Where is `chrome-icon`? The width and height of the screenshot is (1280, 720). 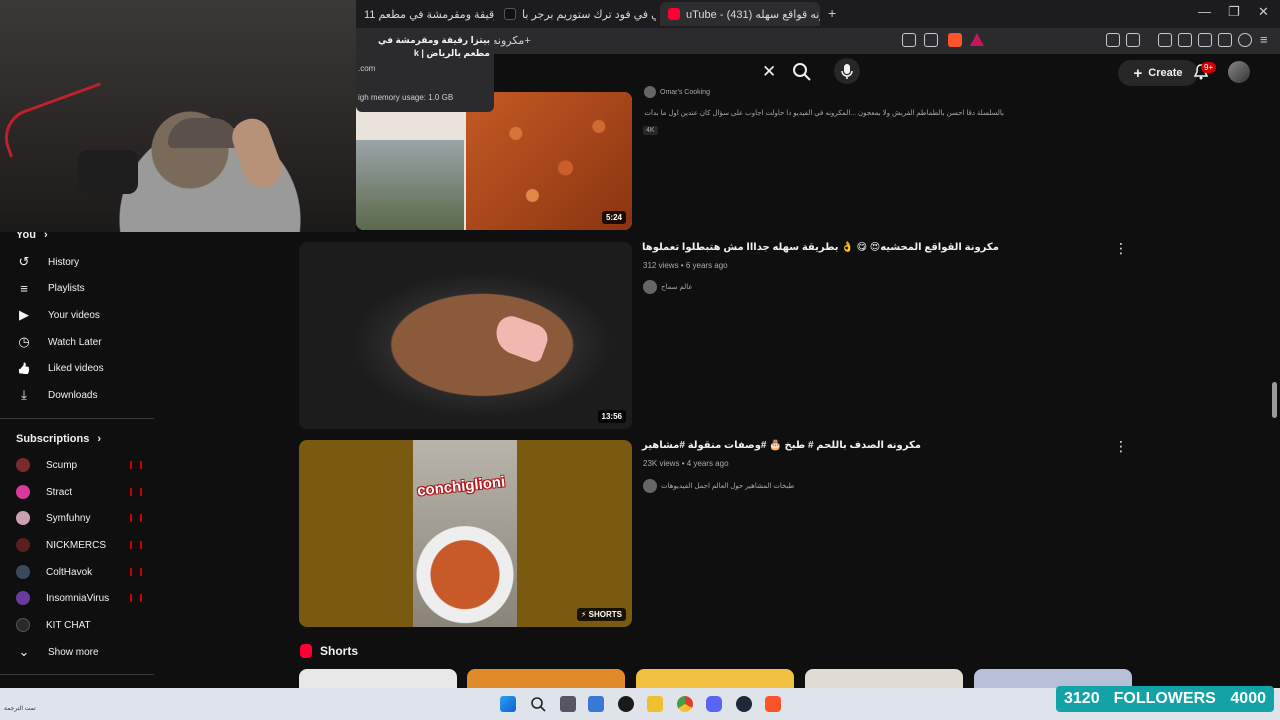 chrome-icon is located at coordinates (685, 704).